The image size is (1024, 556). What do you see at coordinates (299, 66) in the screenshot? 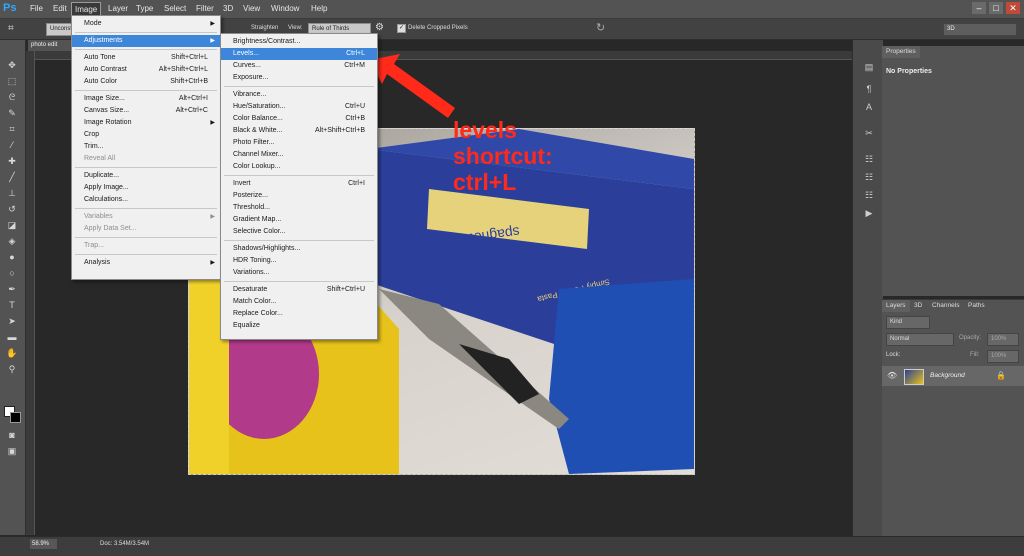
I see `menu-item-curves: Curves... Ctrl+M` at bounding box center [299, 66].